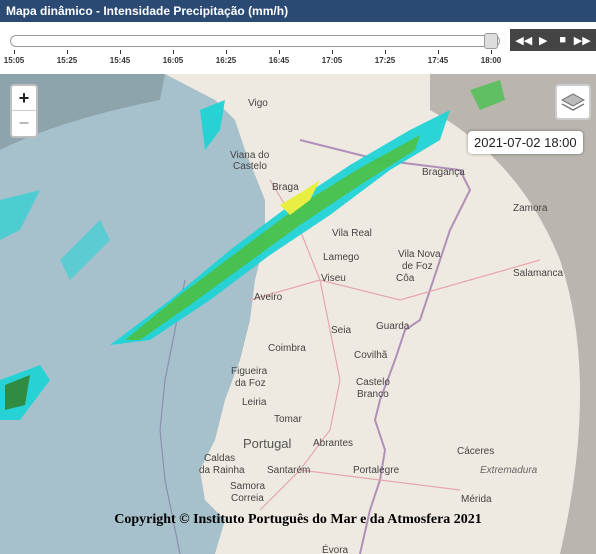  Describe the element at coordinates (333, 278) in the screenshot. I see `place-label: Viseu` at that location.